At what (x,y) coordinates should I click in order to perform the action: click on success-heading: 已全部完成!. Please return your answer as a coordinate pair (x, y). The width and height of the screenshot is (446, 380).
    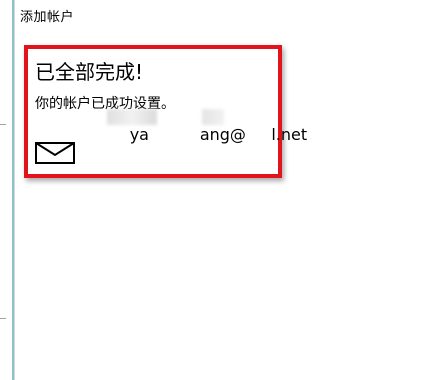
    Looking at the image, I should click on (89, 72).